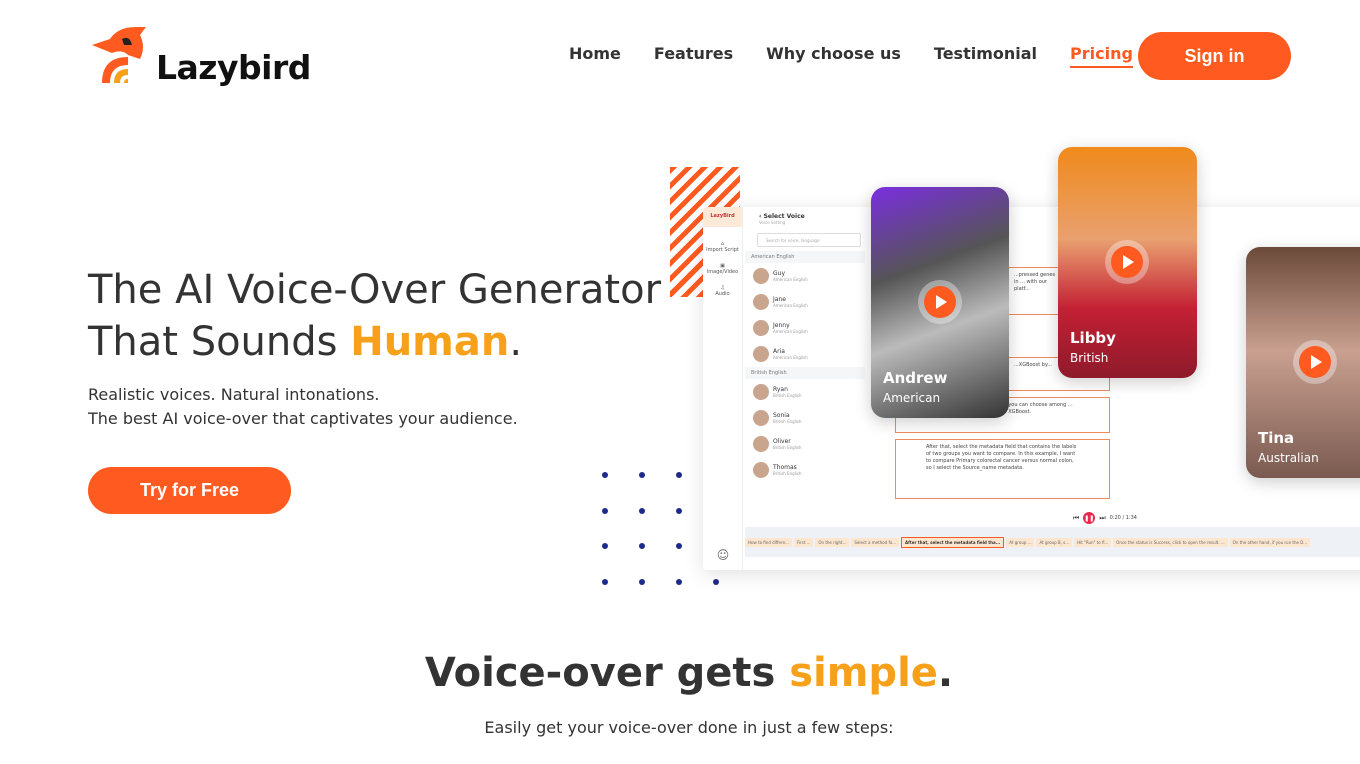 This screenshot has width=1360, height=764. Describe the element at coordinates (779, 273) in the screenshot. I see `voice-name: Guy` at that location.